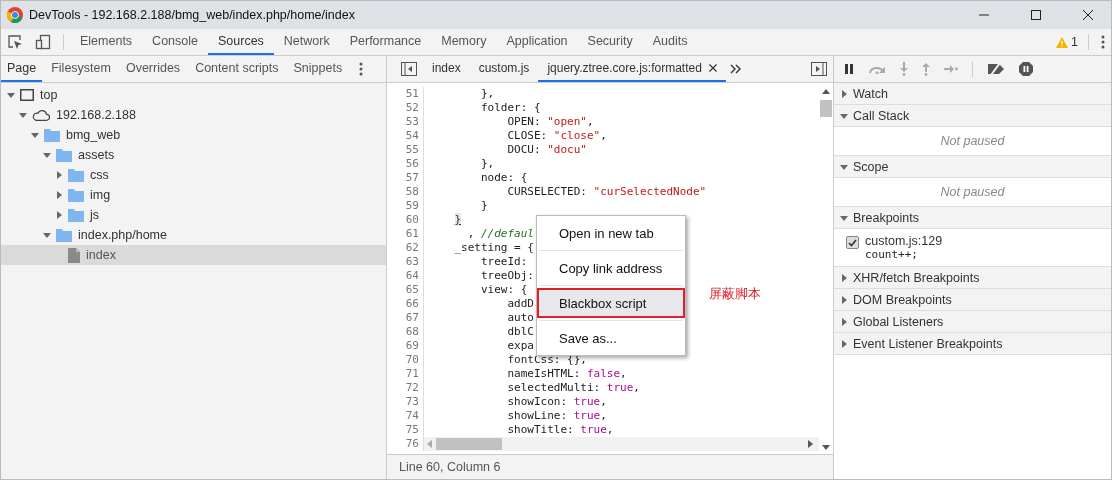  What do you see at coordinates (106, 42) in the screenshot?
I see `panel-tab: Elements` at bounding box center [106, 42].